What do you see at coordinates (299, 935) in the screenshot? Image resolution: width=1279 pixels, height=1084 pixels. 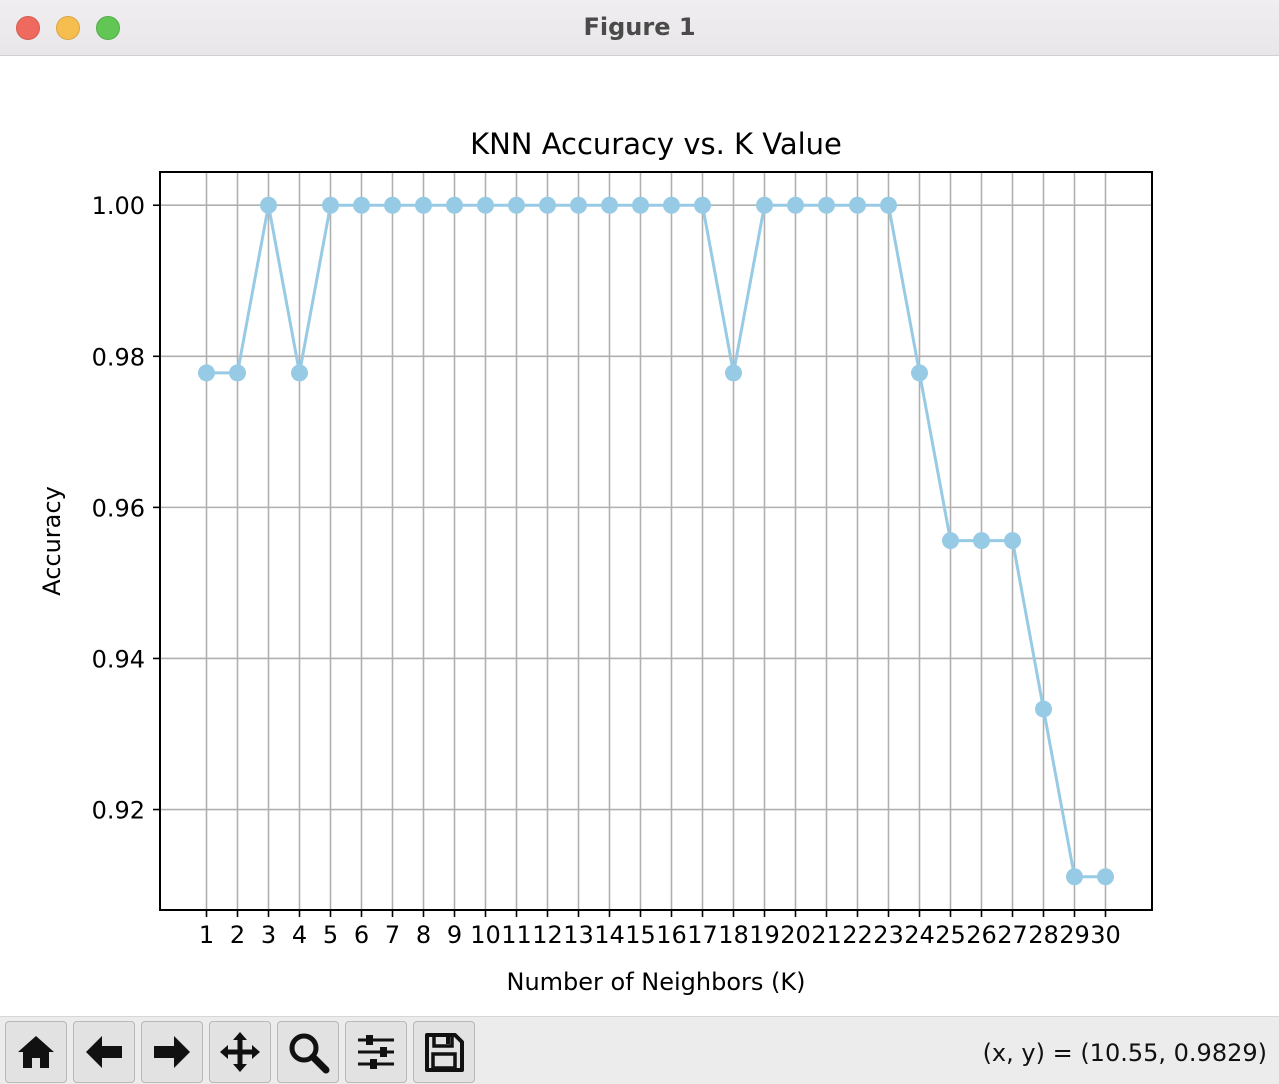 I see `x-tick-label: 4` at bounding box center [299, 935].